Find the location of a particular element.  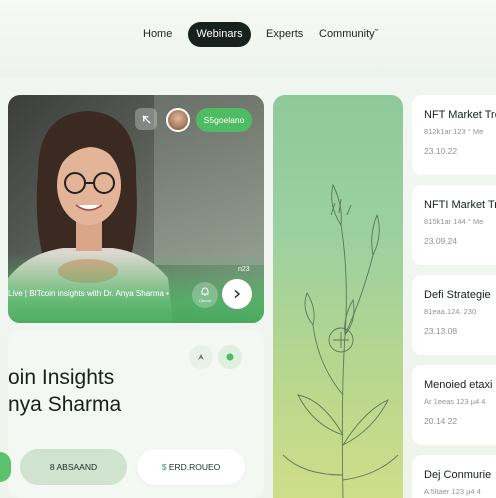

list-item: Menoied etaxi Ar 1eeas 123 µ4 4 20.14 22 is located at coordinates (454, 405).